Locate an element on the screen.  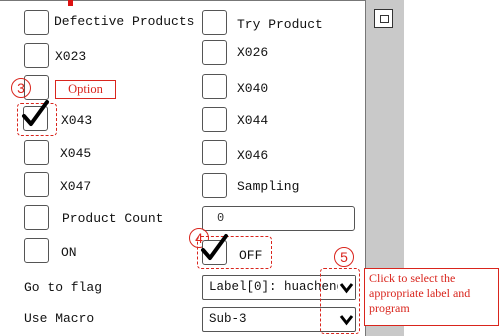
checkbox-product-count is located at coordinates (36, 217).